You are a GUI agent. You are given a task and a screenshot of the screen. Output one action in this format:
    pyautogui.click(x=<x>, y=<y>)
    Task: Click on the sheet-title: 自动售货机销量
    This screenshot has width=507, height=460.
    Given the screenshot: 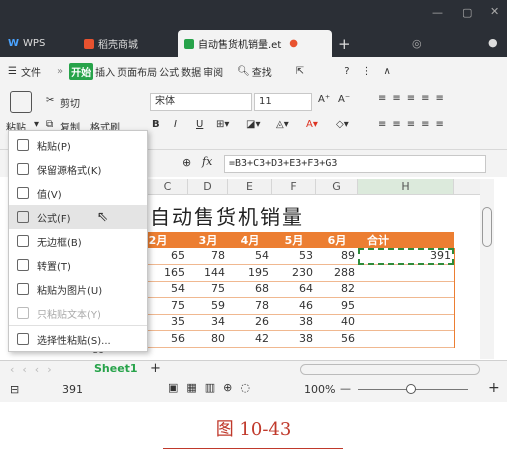 What is the action you would take?
    pyautogui.click(x=260, y=215)
    